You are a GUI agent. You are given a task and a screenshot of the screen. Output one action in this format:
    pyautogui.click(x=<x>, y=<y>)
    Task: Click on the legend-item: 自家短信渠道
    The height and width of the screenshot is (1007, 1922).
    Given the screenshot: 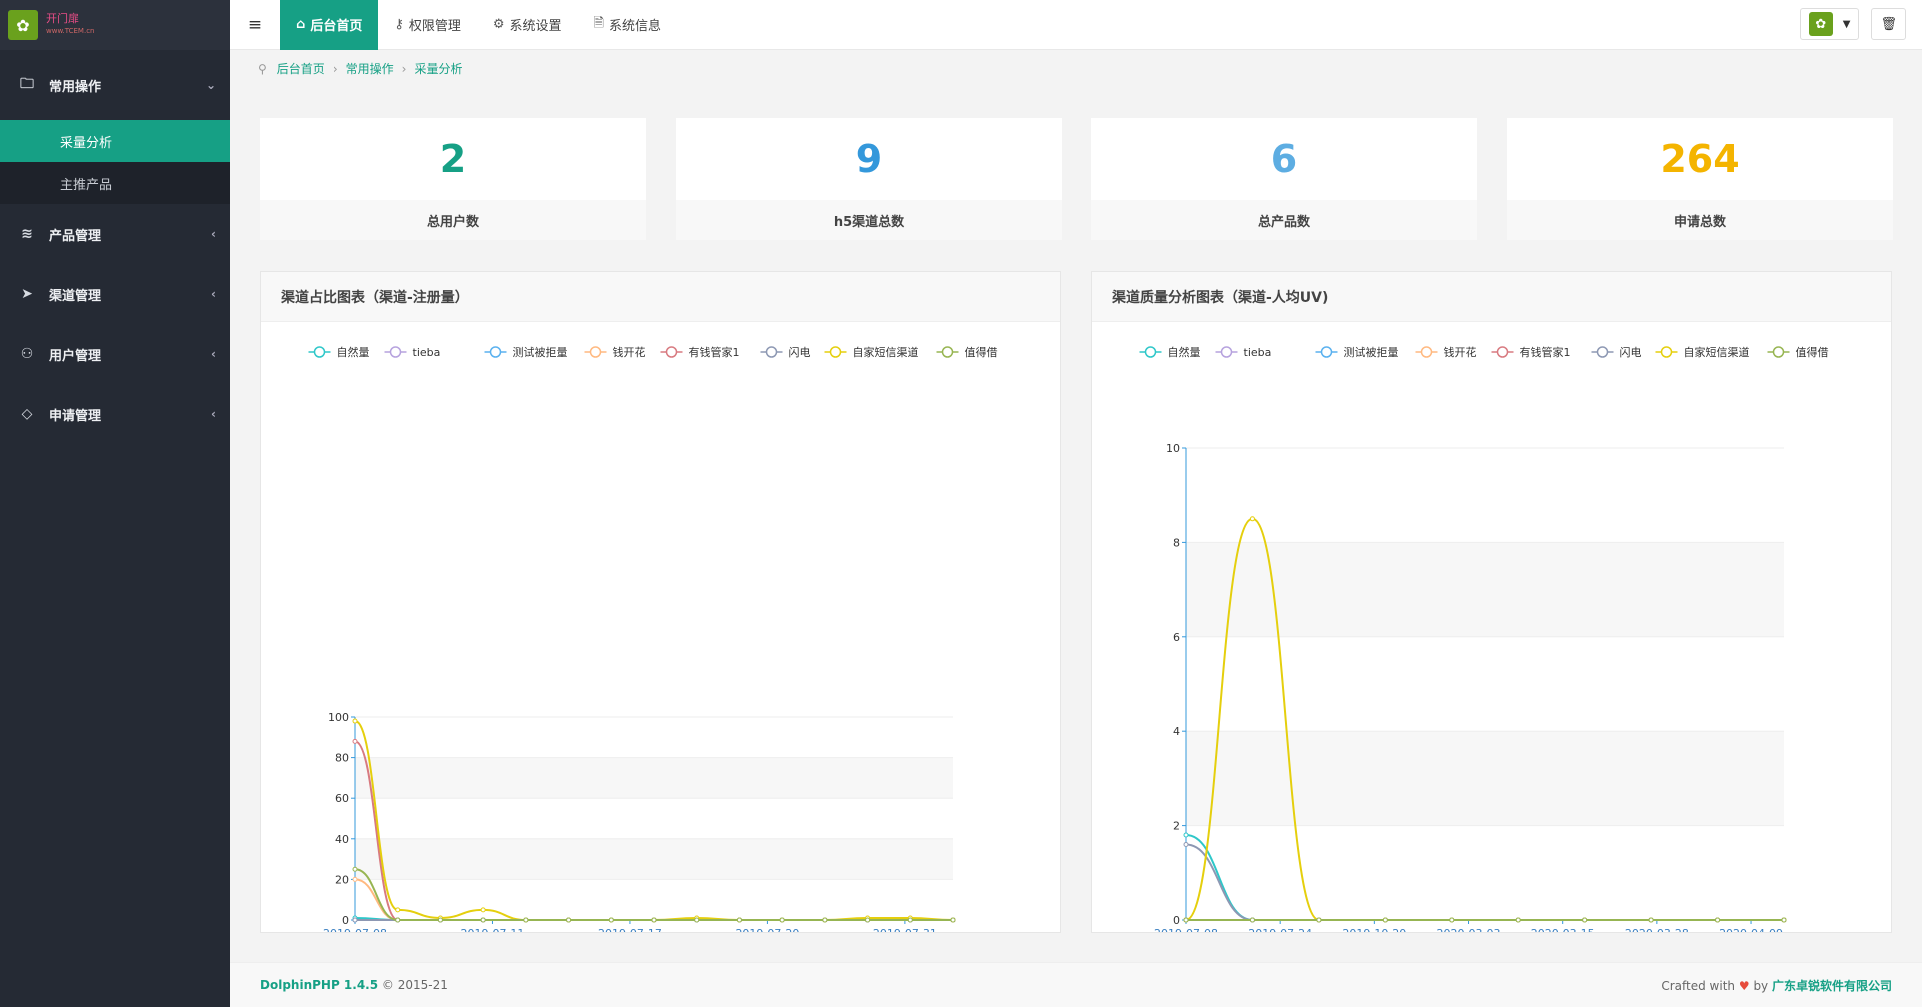 What is the action you would take?
    pyautogui.click(x=1702, y=352)
    